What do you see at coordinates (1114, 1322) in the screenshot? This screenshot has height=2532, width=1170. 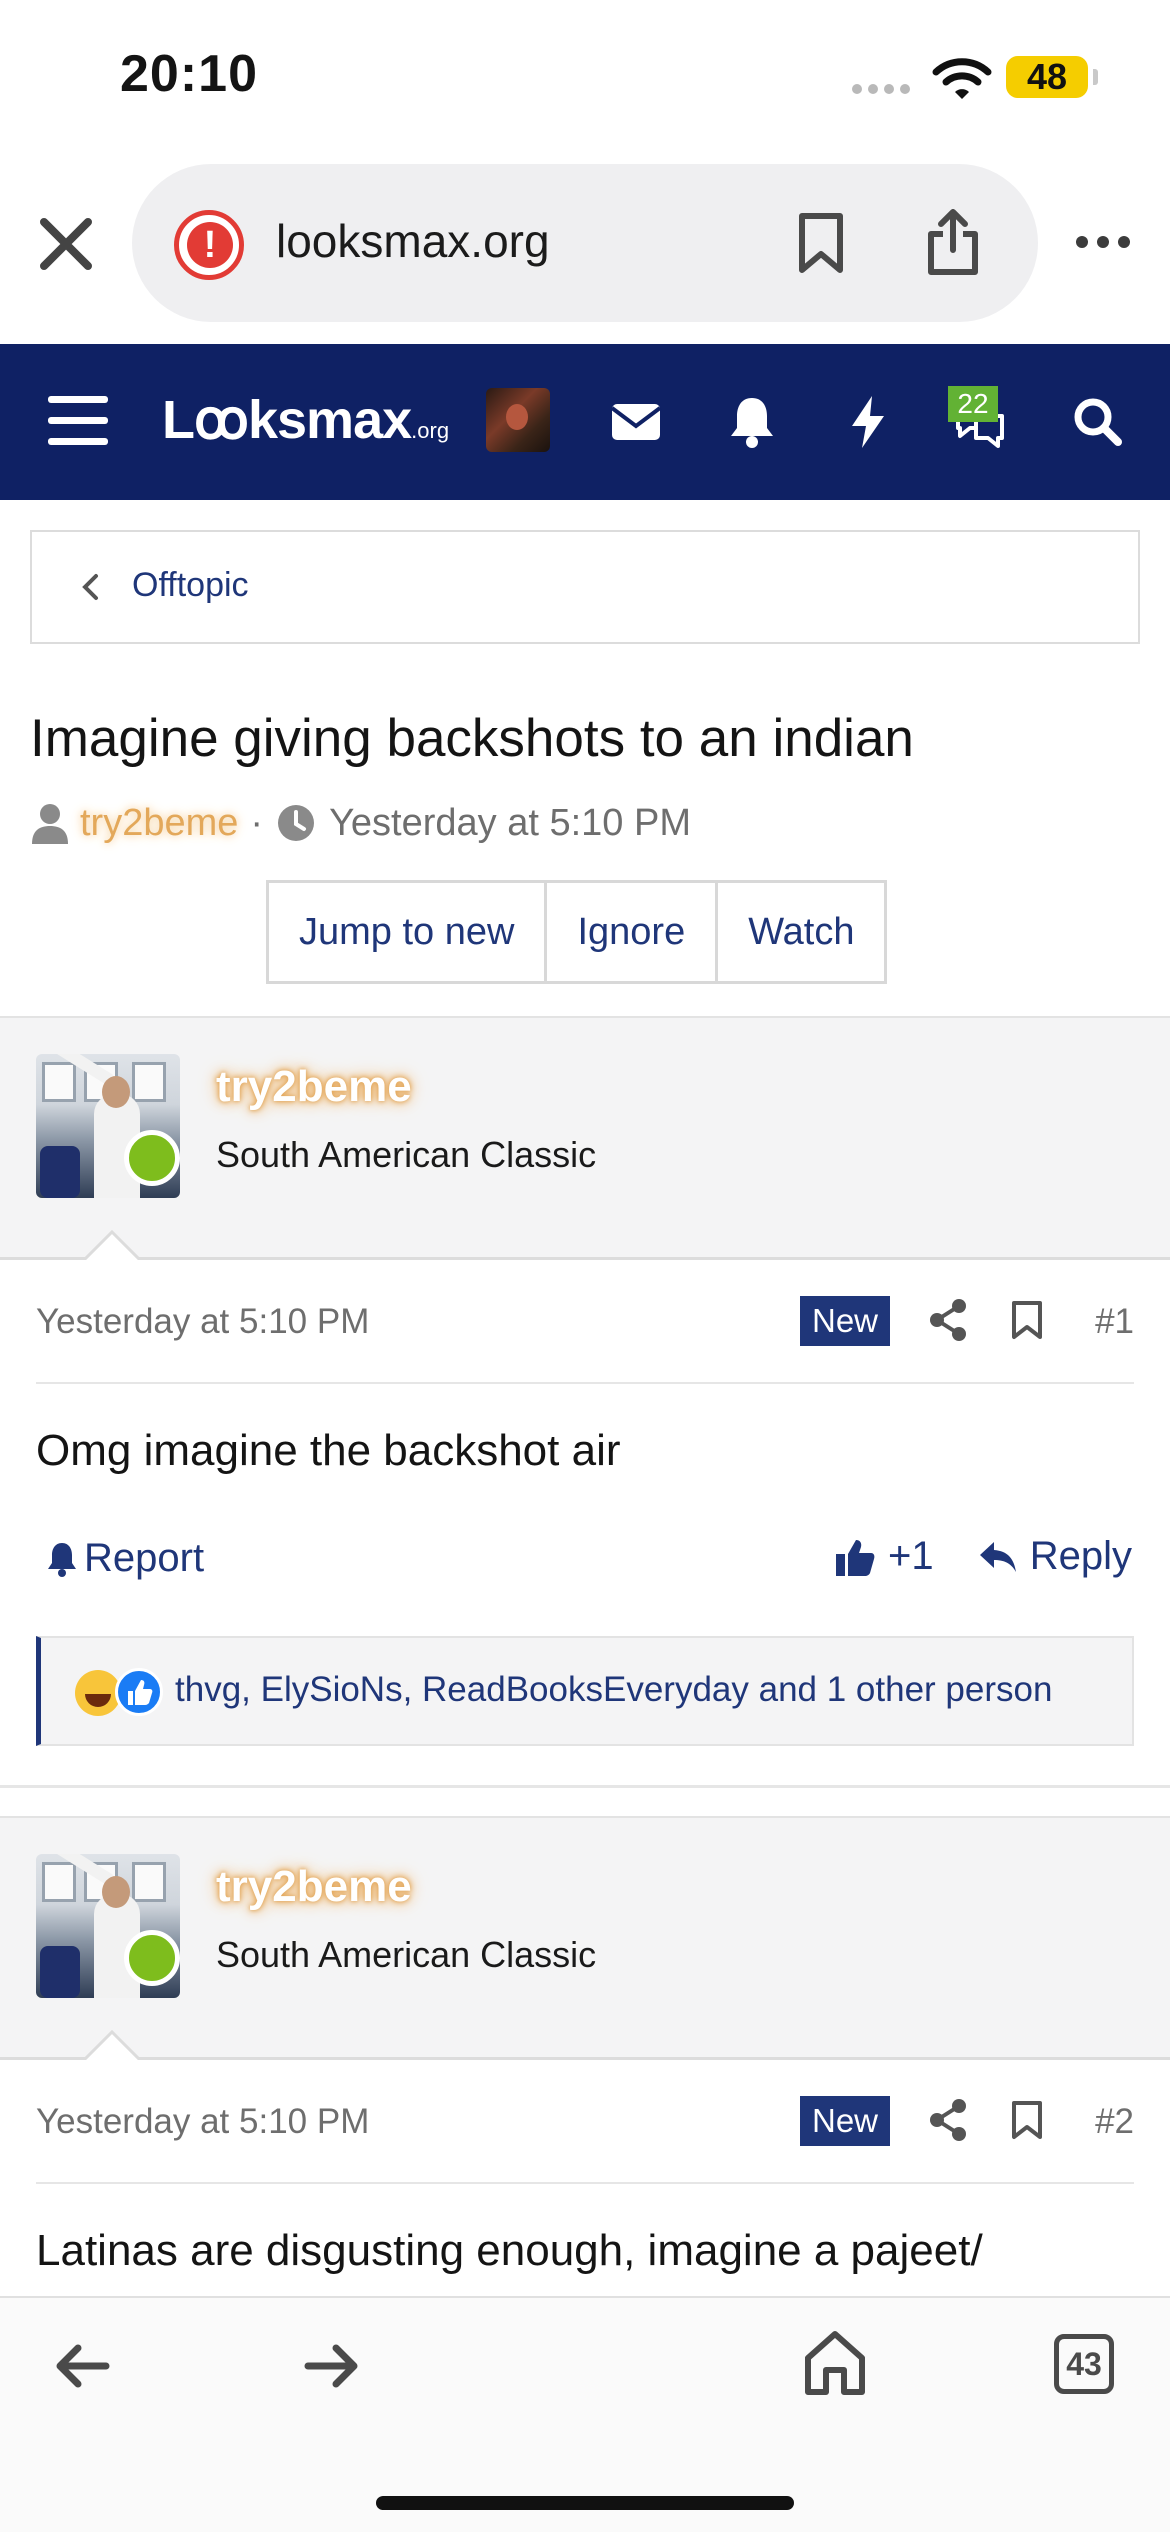 I see `post-number: #1` at bounding box center [1114, 1322].